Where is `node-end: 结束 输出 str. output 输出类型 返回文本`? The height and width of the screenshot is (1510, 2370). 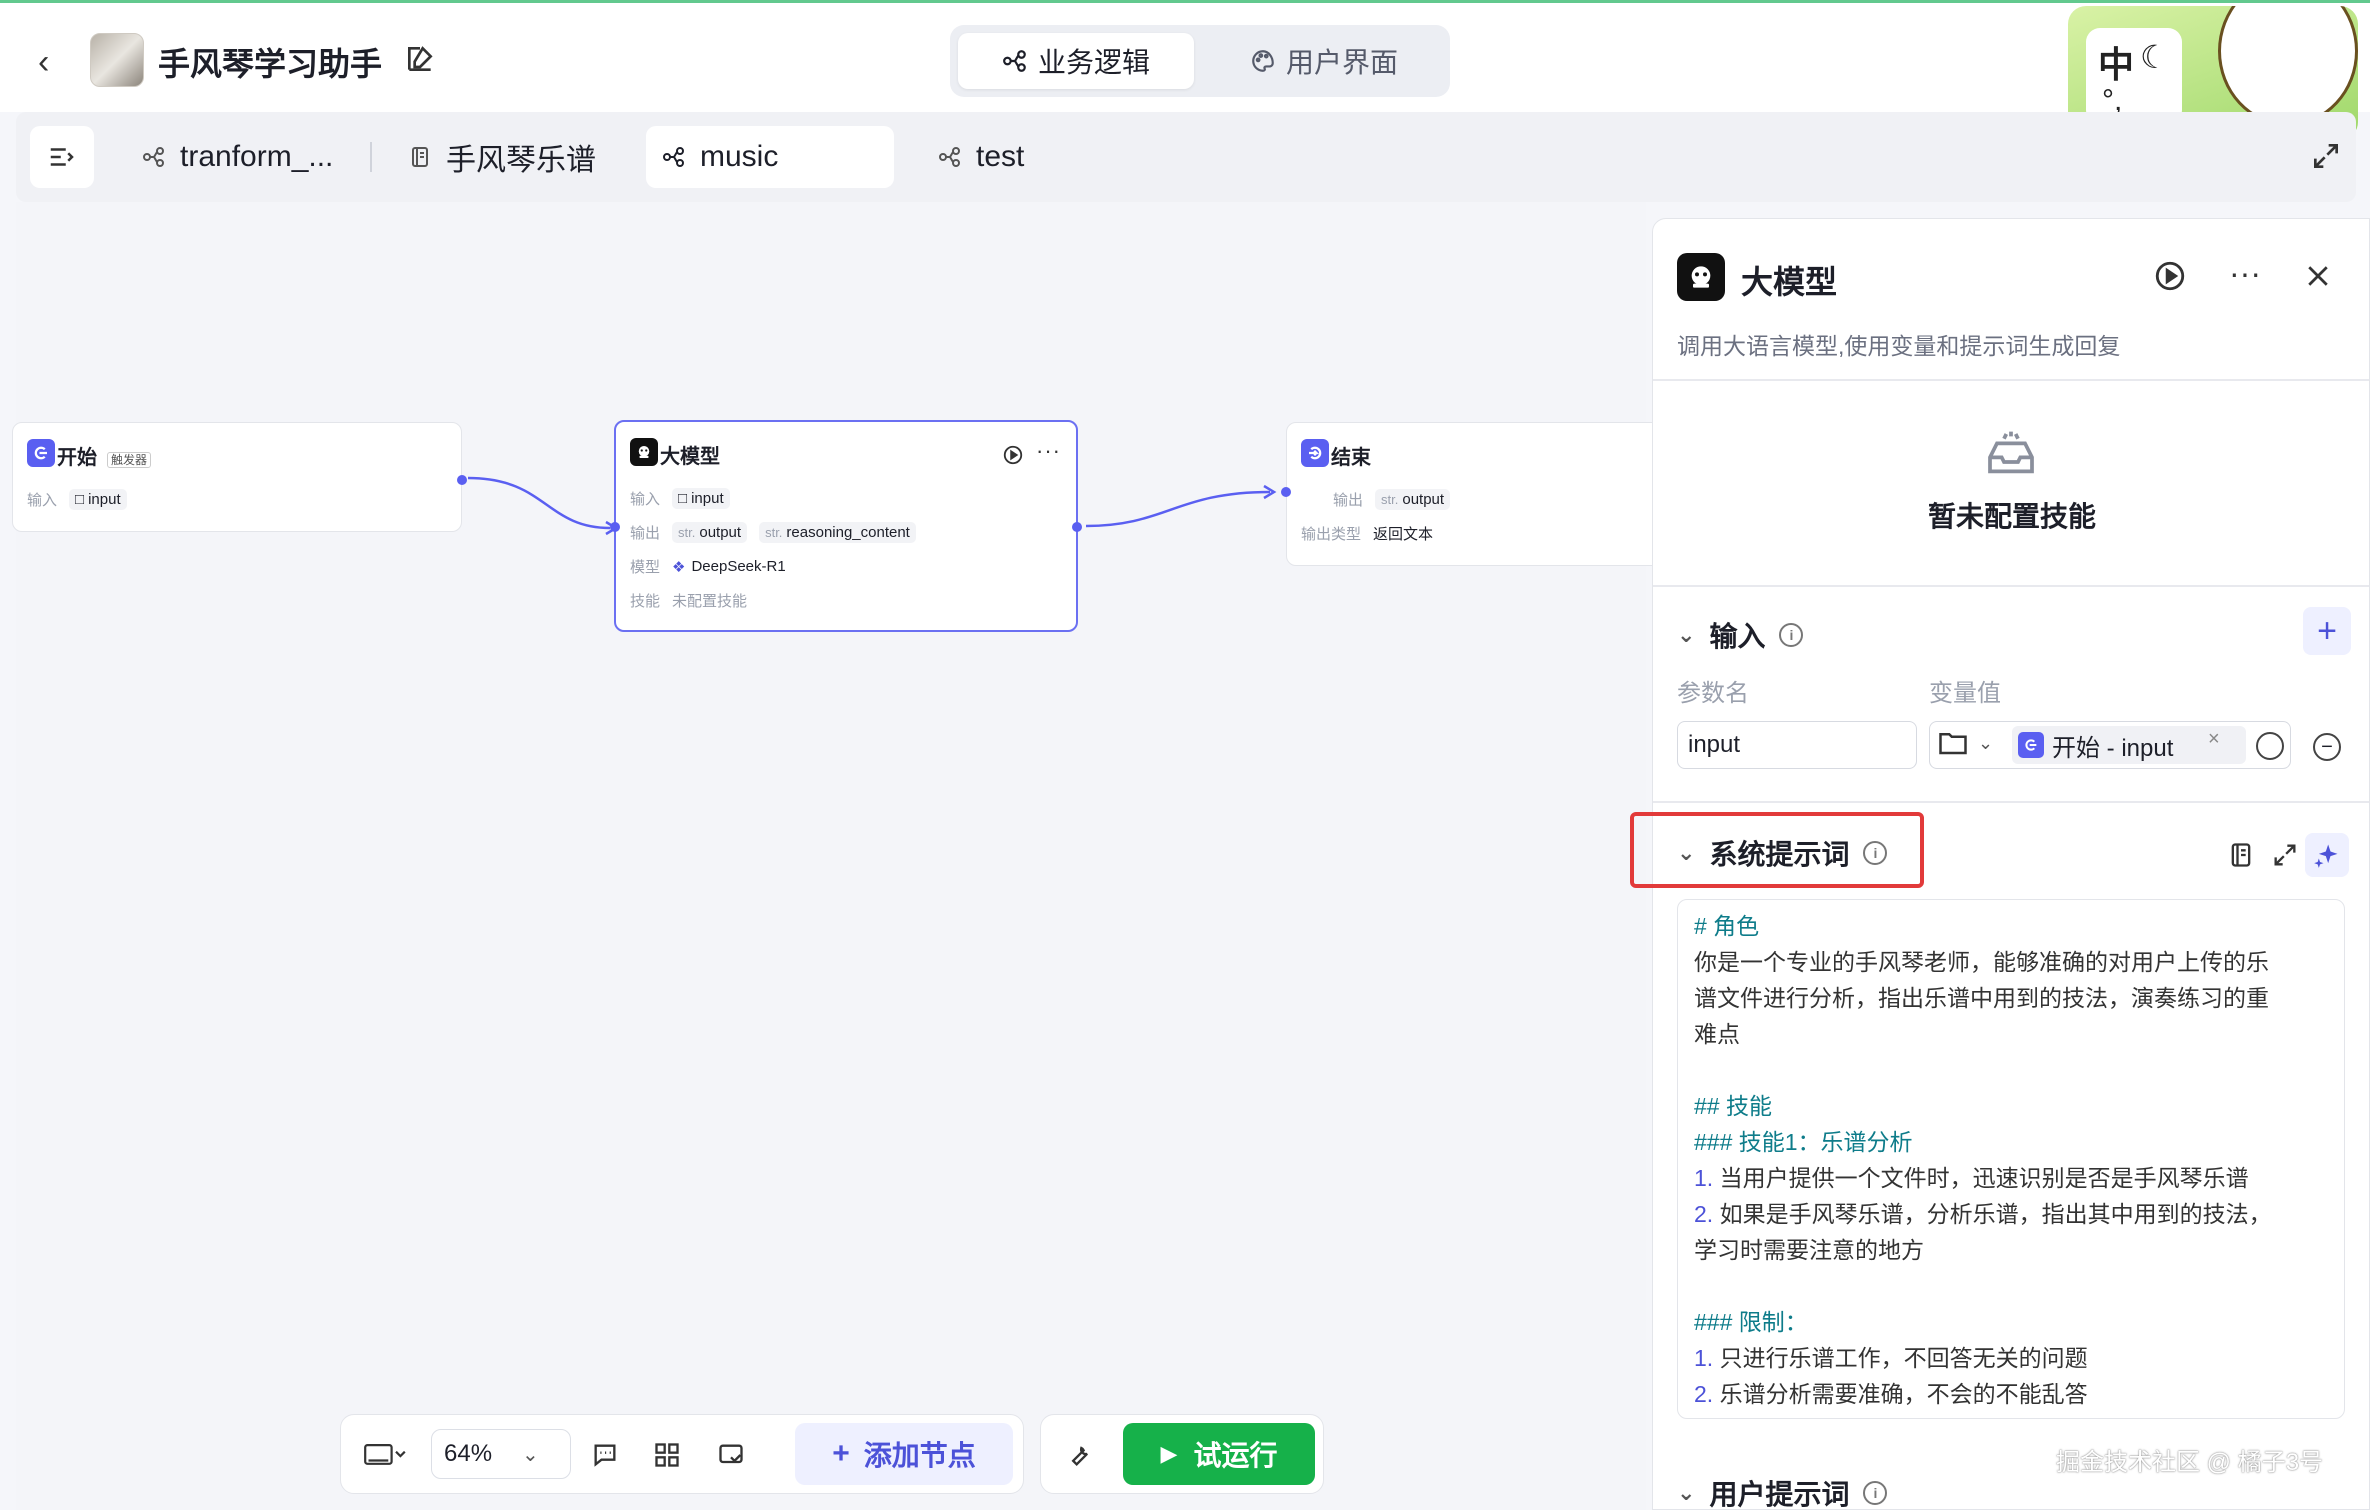 node-end: 结束 输出 str. output 输出类型 返回文本 is located at coordinates (1473, 494).